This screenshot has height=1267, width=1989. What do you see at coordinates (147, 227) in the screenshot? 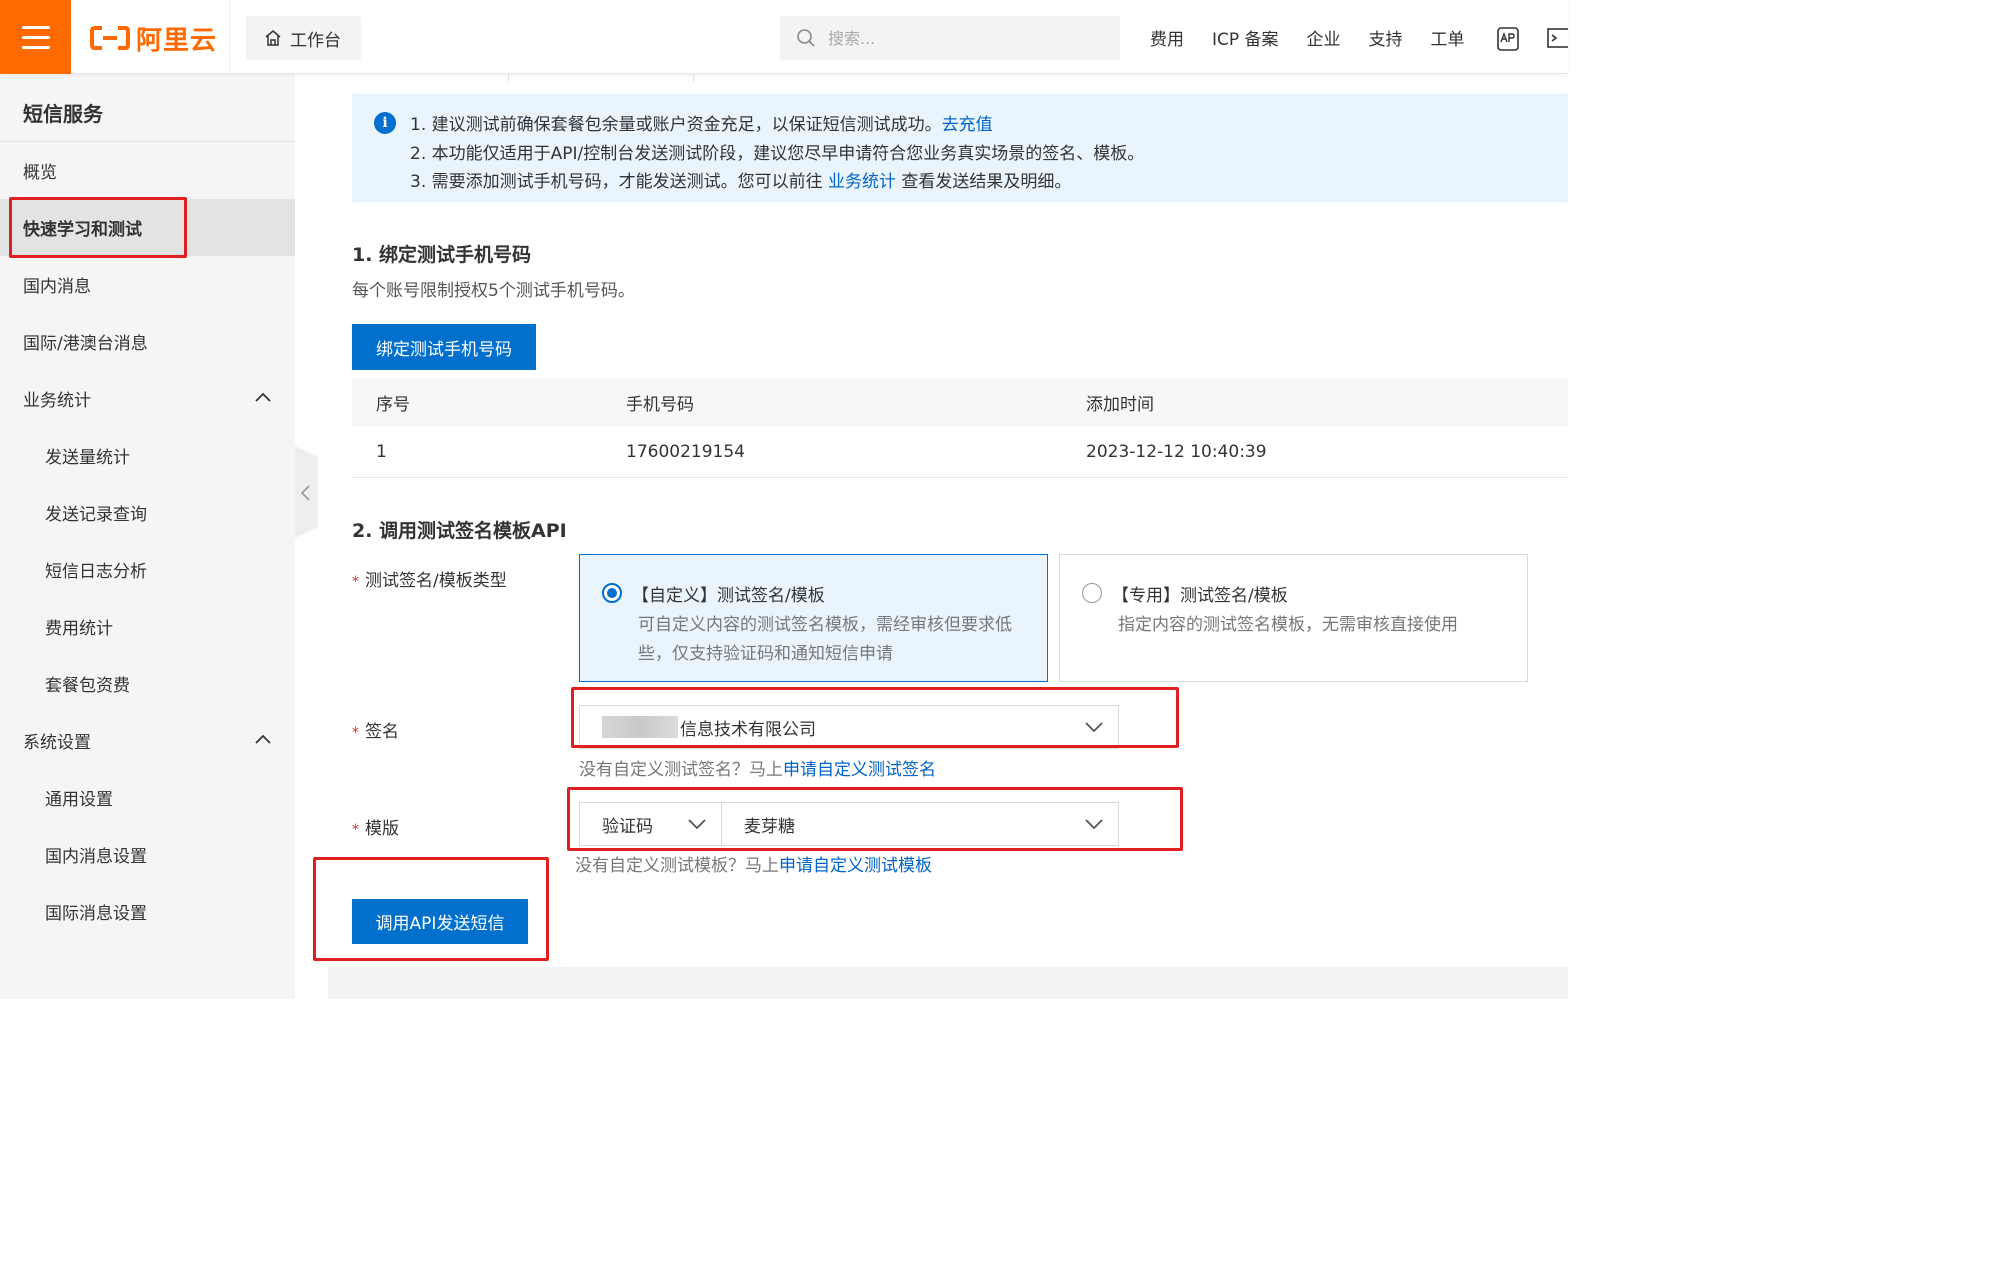
I see `sidebar-item-quick-start: 快速学习和测试` at bounding box center [147, 227].